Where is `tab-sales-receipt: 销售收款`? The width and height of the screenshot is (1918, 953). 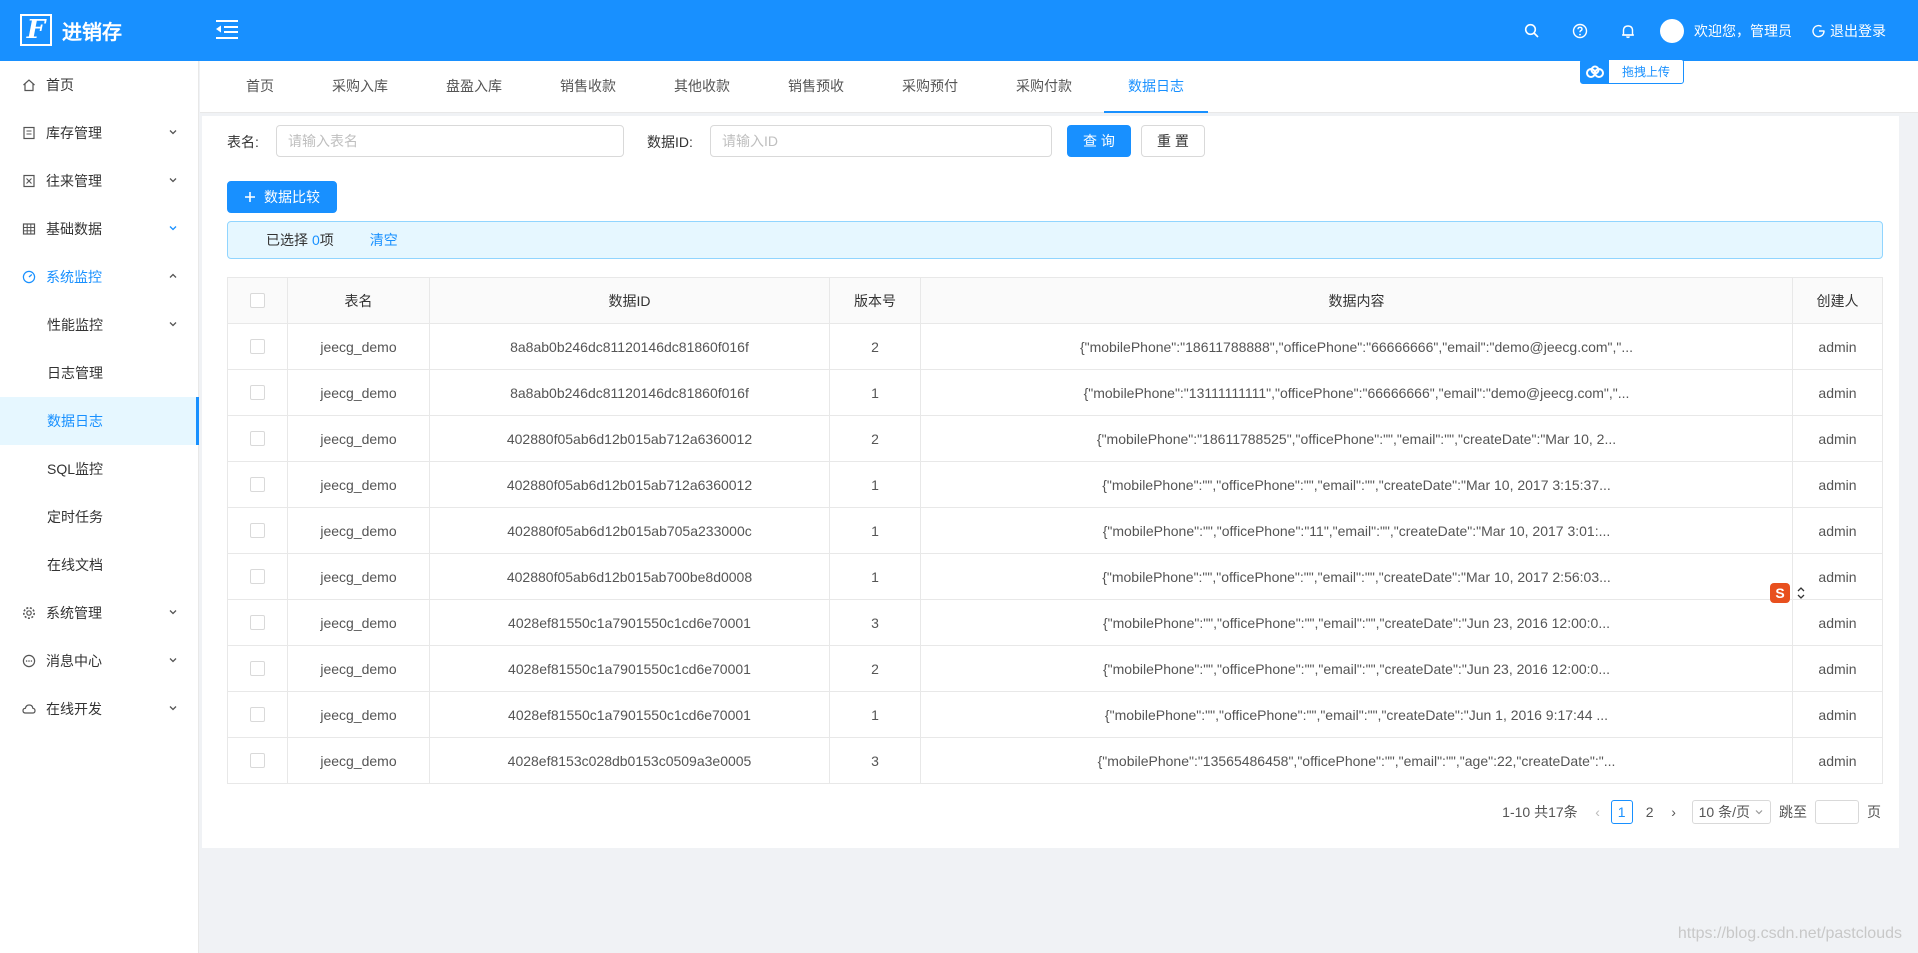
tab-sales-receipt: 销售收款 is located at coordinates (588, 87).